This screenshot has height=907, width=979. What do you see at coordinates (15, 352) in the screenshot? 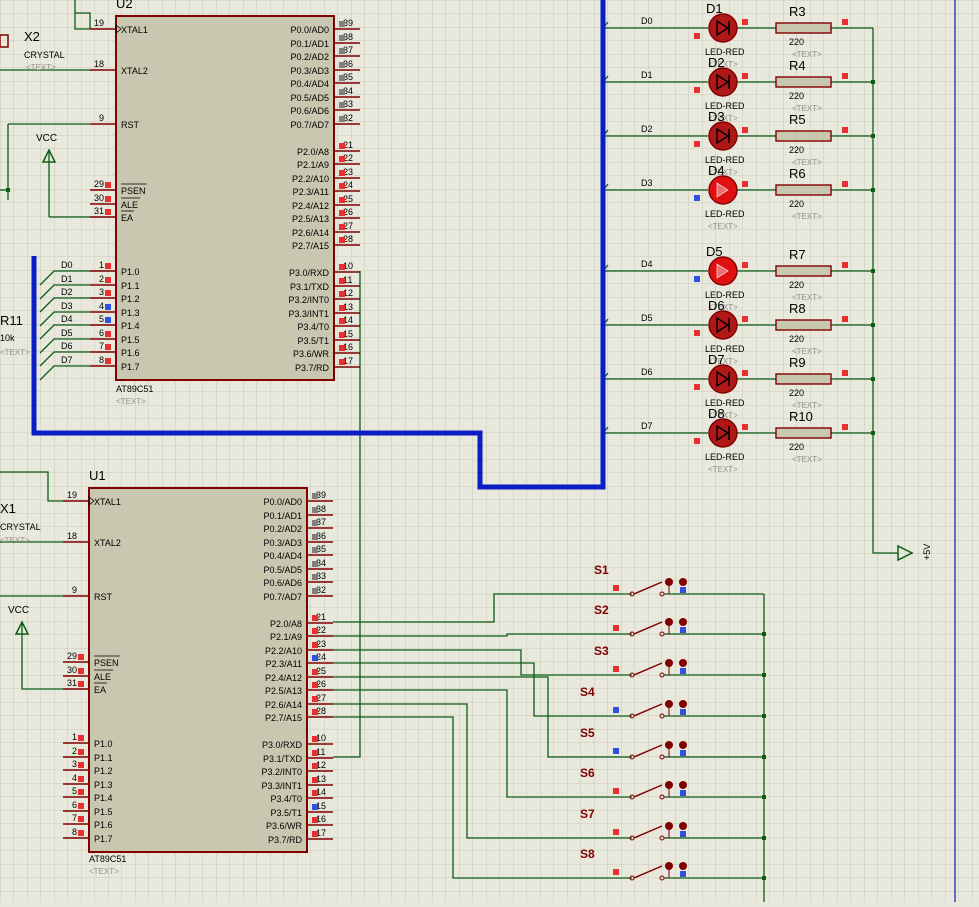
I see `resistor-r11-text-tag: <TEXT>` at bounding box center [15, 352].